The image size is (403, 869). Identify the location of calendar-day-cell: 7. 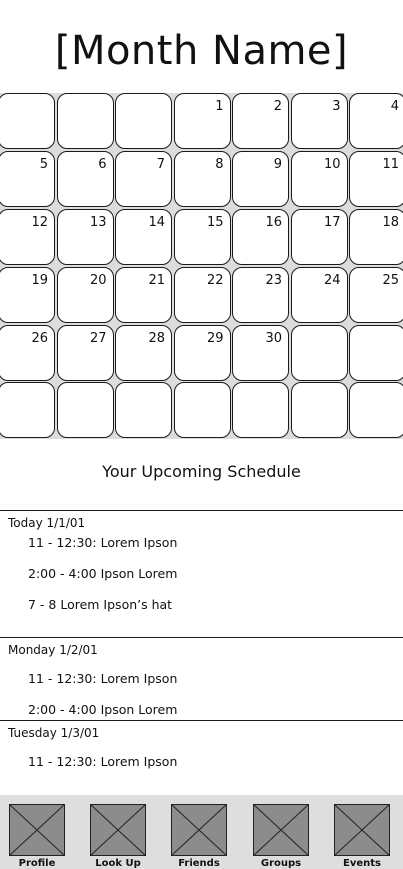
(143, 178).